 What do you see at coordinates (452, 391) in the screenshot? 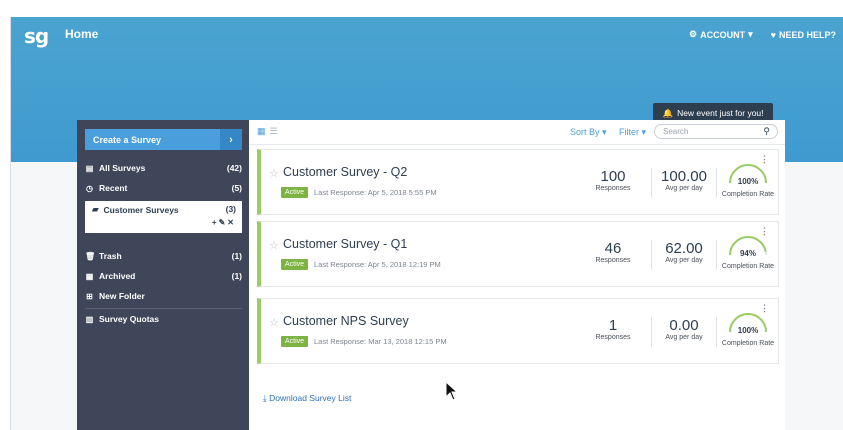
I see `mouse-cursor` at bounding box center [452, 391].